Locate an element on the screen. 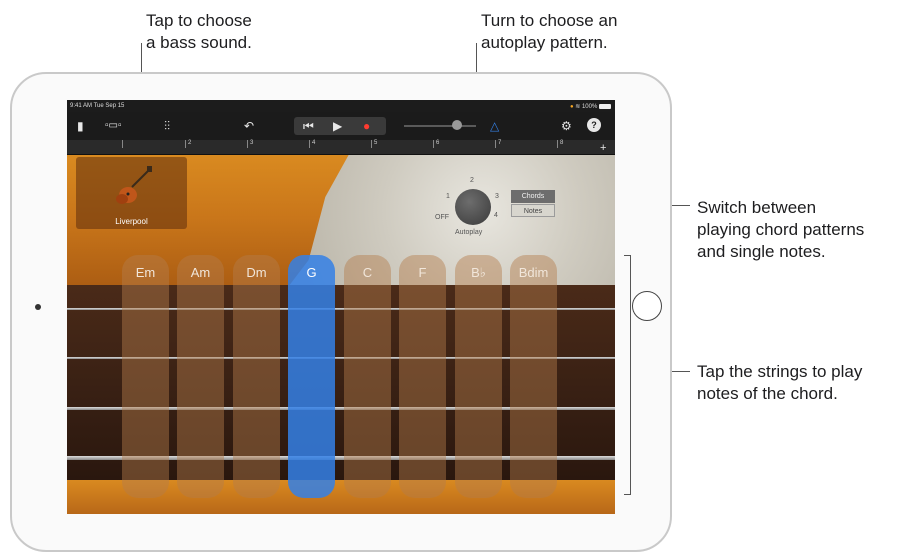  ruler-mark: 2 is located at coordinates (188, 144).